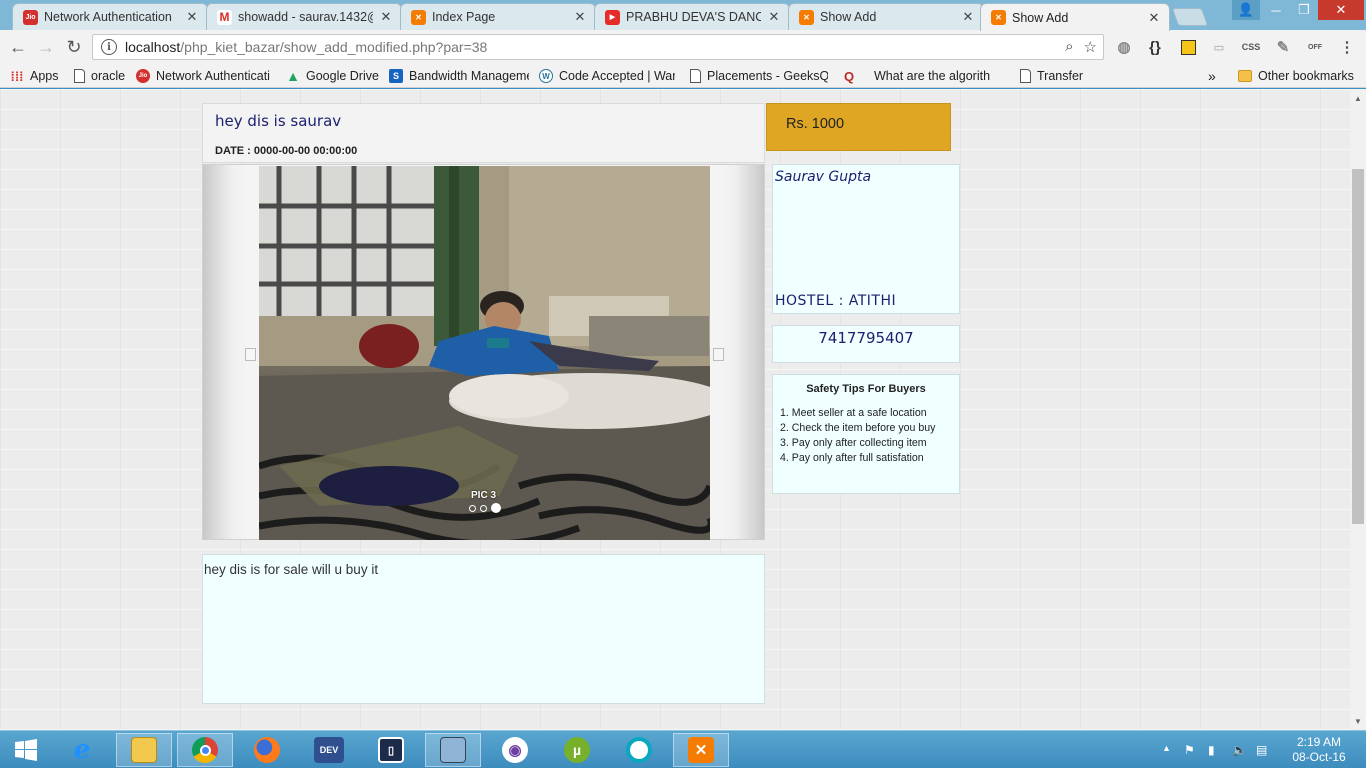 The image size is (1366, 768). I want to click on ad-title: hey dis is saurav, so click(278, 121).